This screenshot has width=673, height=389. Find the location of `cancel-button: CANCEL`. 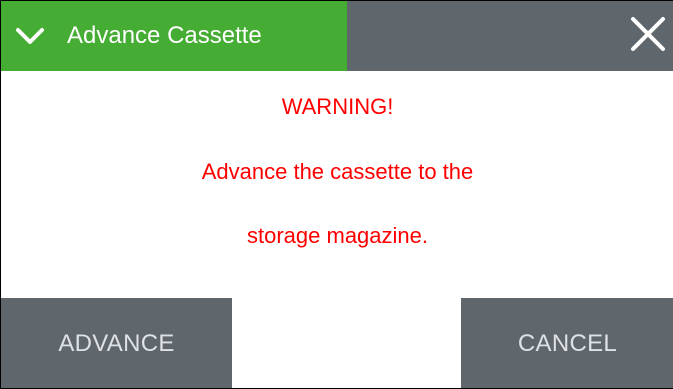

cancel-button: CANCEL is located at coordinates (567, 343).